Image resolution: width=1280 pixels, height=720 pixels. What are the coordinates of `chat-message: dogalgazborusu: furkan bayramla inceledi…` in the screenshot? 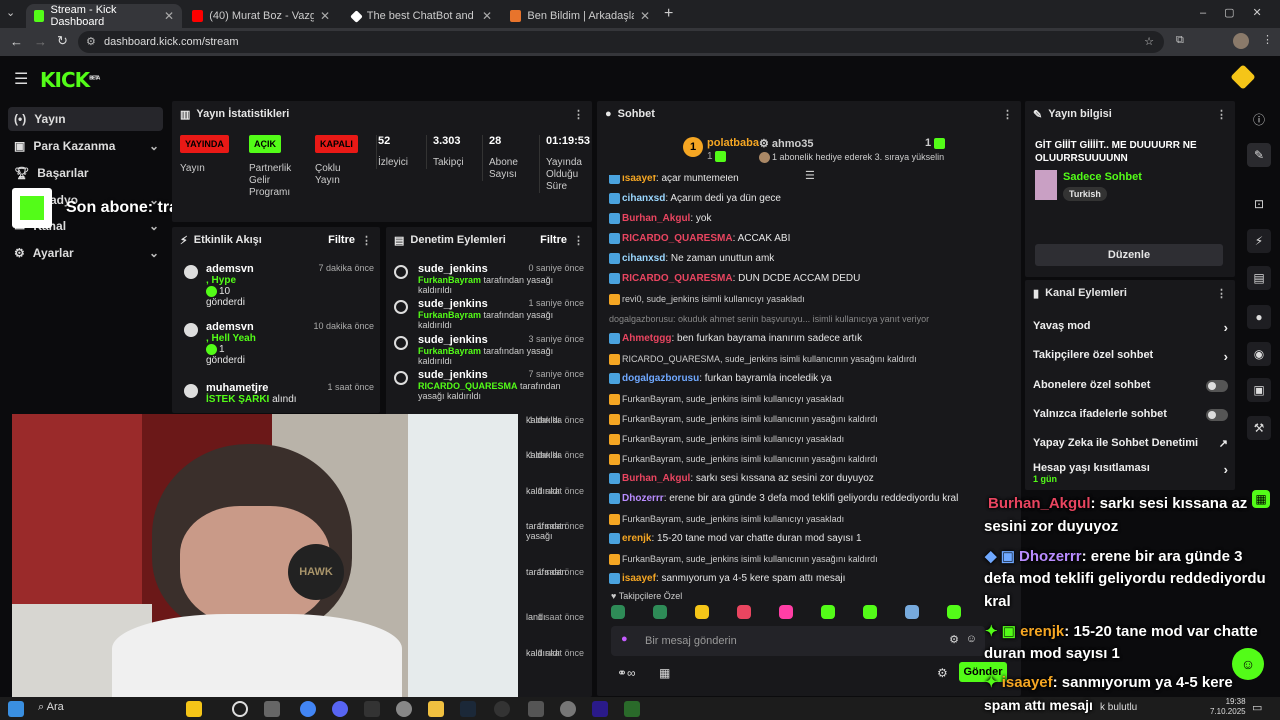 It's located at (809, 379).